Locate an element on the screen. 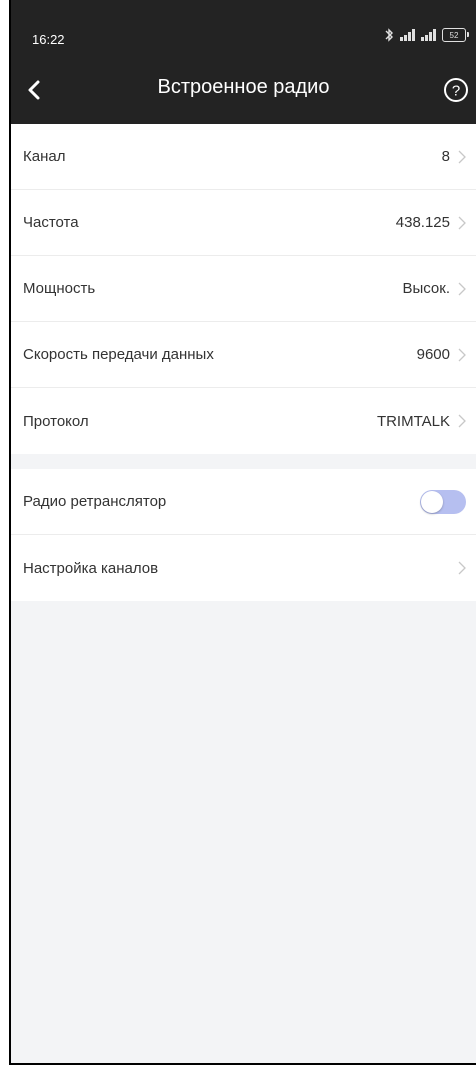 This screenshot has width=476, height=1065. setting-label: Протокол is located at coordinates (56, 421).